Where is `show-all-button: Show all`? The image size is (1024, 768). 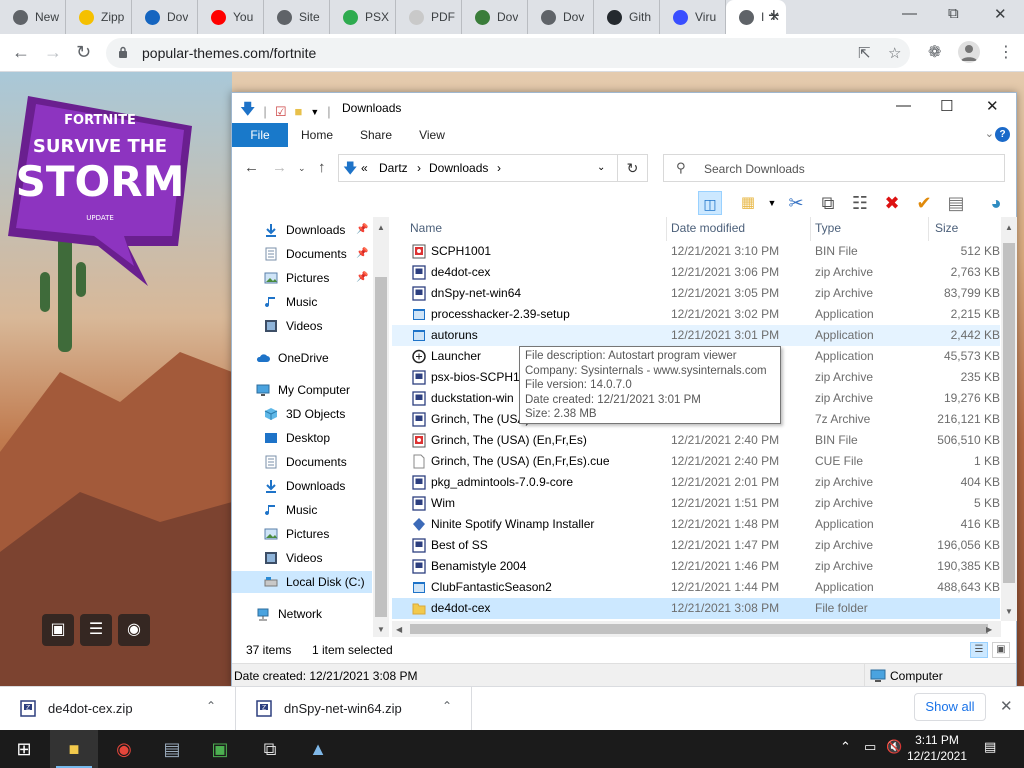
show-all-button: Show all is located at coordinates (950, 707).